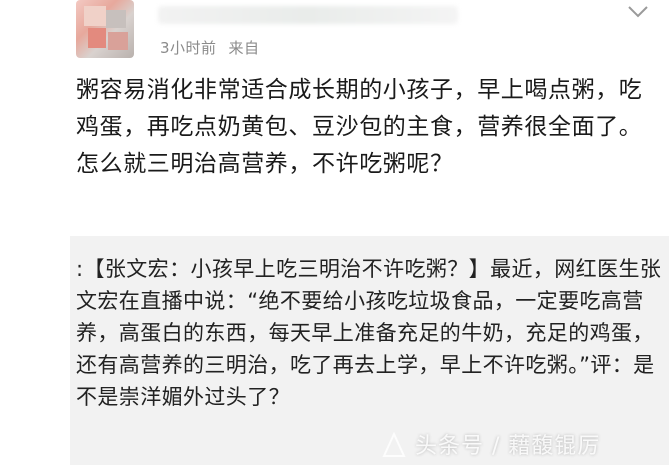  Describe the element at coordinates (394, 444) in the screenshot. I see `watermark-logo-icon` at that location.